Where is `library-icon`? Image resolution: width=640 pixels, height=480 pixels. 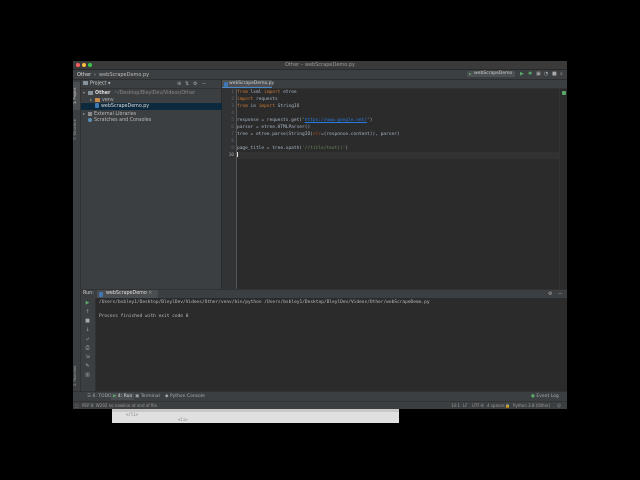
library-icon is located at coordinates (90, 113).